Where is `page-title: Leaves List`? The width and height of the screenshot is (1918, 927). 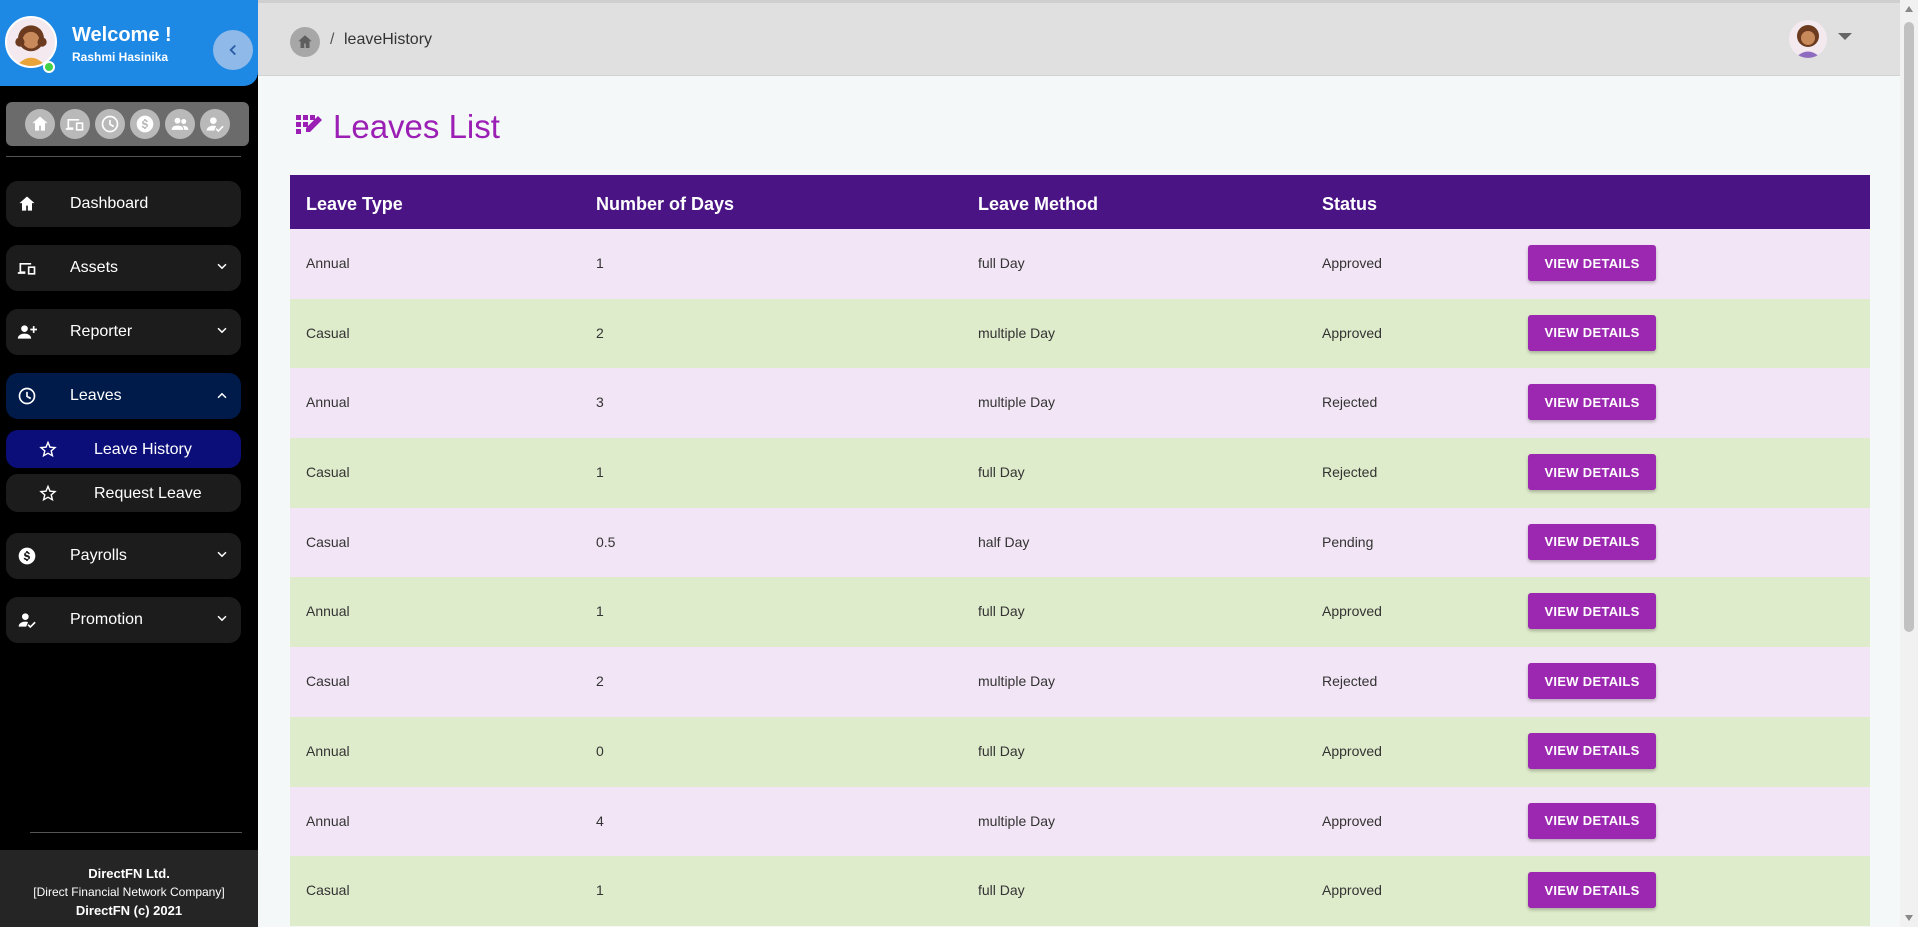 page-title: Leaves List is located at coordinates (416, 126).